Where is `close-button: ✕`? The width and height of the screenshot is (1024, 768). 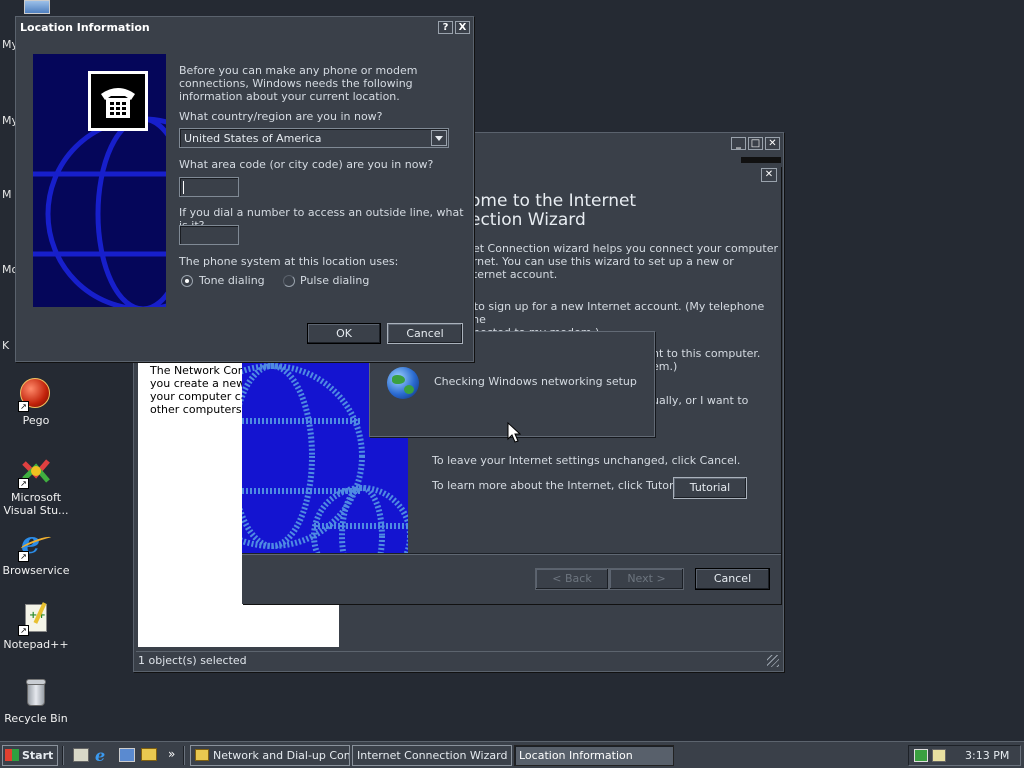
close-button: ✕ is located at coordinates (772, 143).